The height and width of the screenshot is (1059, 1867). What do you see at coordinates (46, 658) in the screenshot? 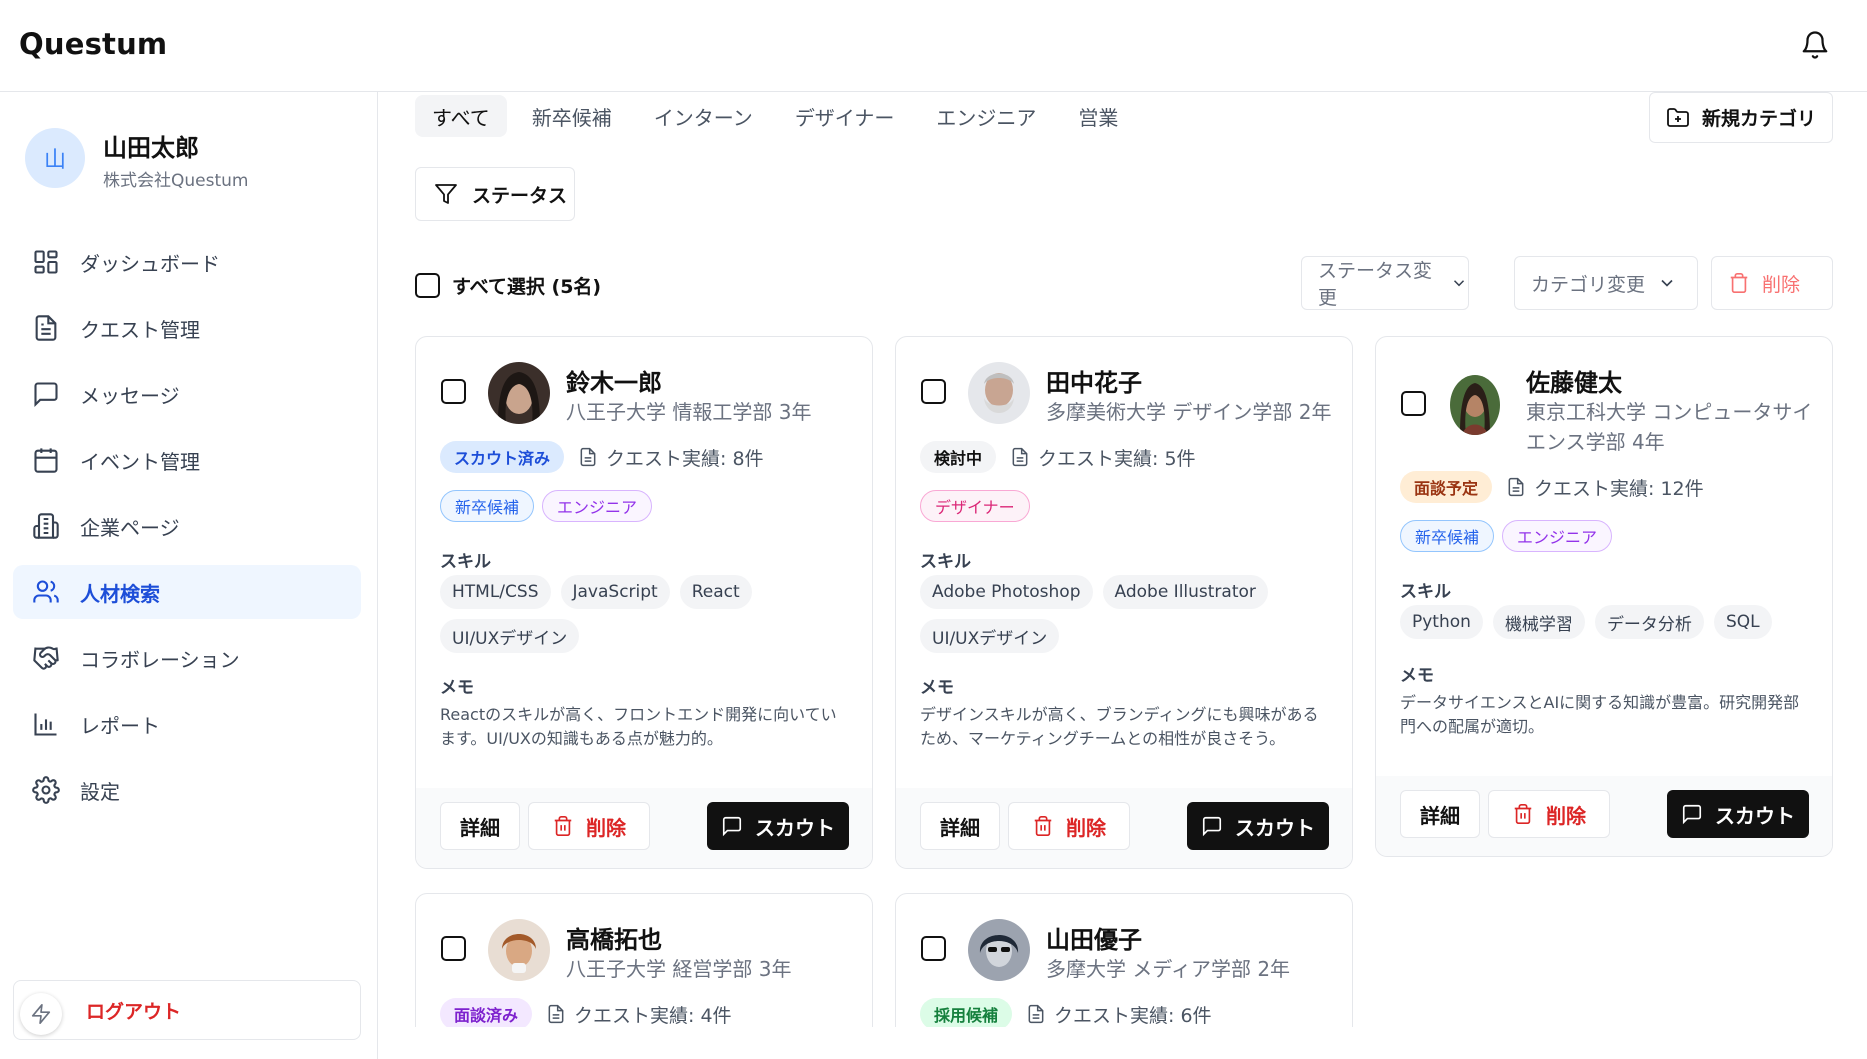
I see `handshake-icon` at bounding box center [46, 658].